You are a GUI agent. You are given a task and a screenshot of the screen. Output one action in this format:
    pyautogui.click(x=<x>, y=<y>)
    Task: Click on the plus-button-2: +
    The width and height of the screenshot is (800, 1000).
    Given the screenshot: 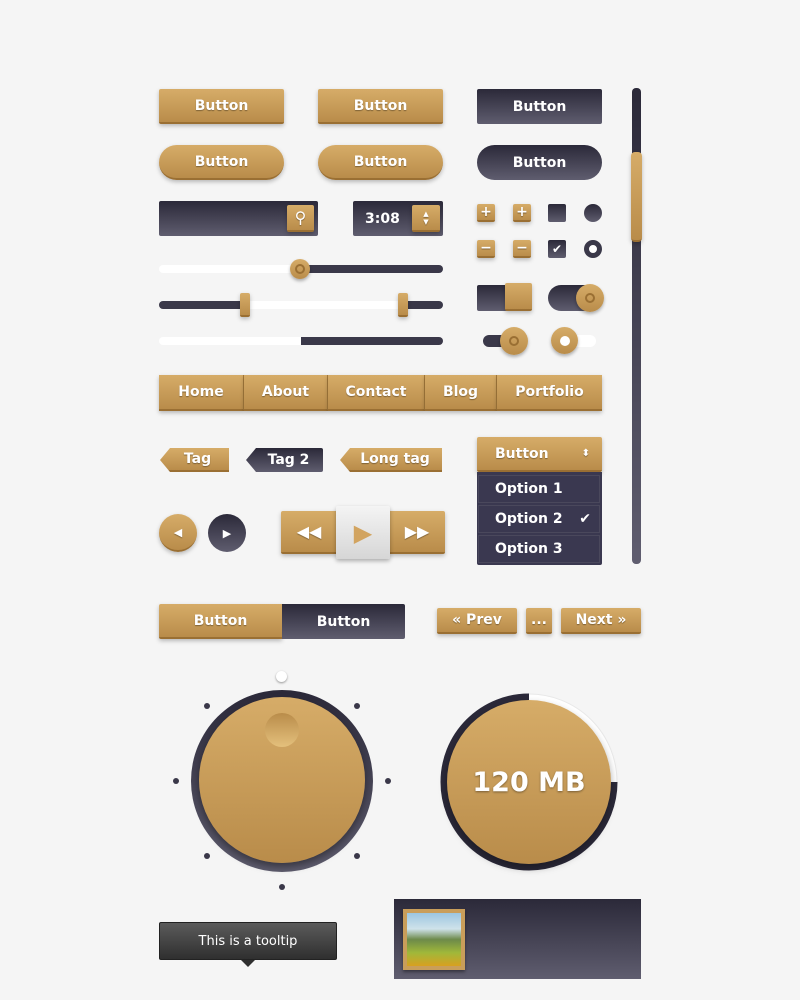 What is the action you would take?
    pyautogui.click(x=522, y=213)
    